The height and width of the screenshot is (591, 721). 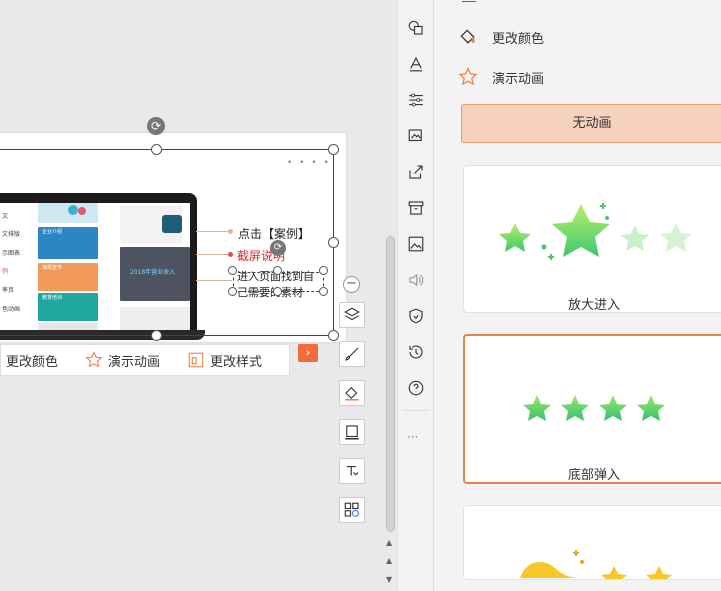 I want to click on brush-button, so click(x=352, y=354).